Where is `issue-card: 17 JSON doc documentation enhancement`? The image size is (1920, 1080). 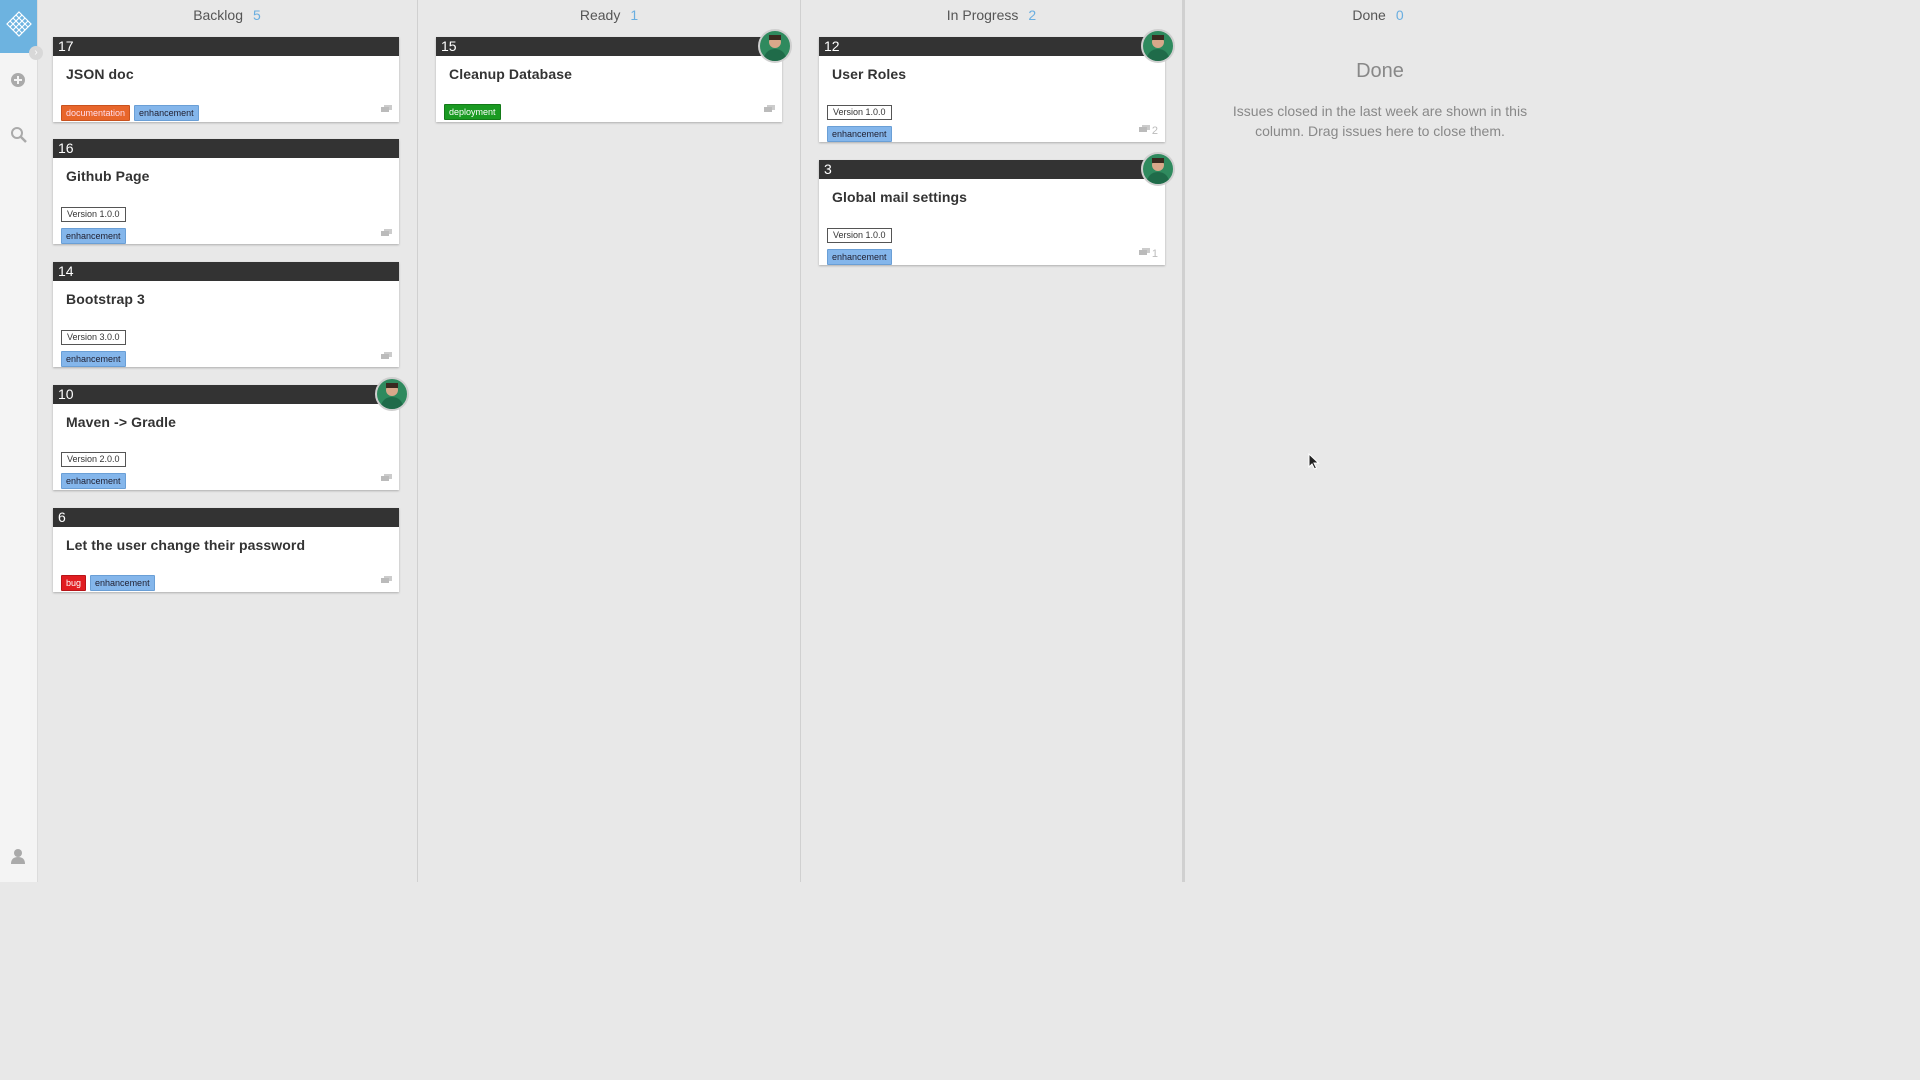 issue-card: 17 JSON doc documentation enhancement is located at coordinates (226, 79).